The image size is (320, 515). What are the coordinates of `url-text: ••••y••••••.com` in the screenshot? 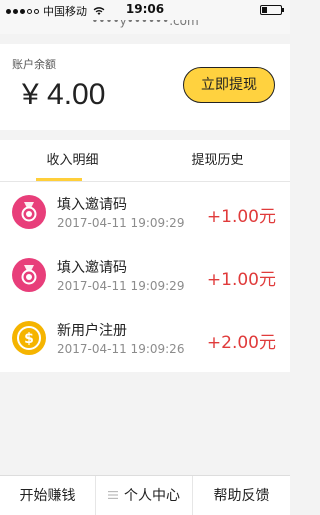 It's located at (145, 24).